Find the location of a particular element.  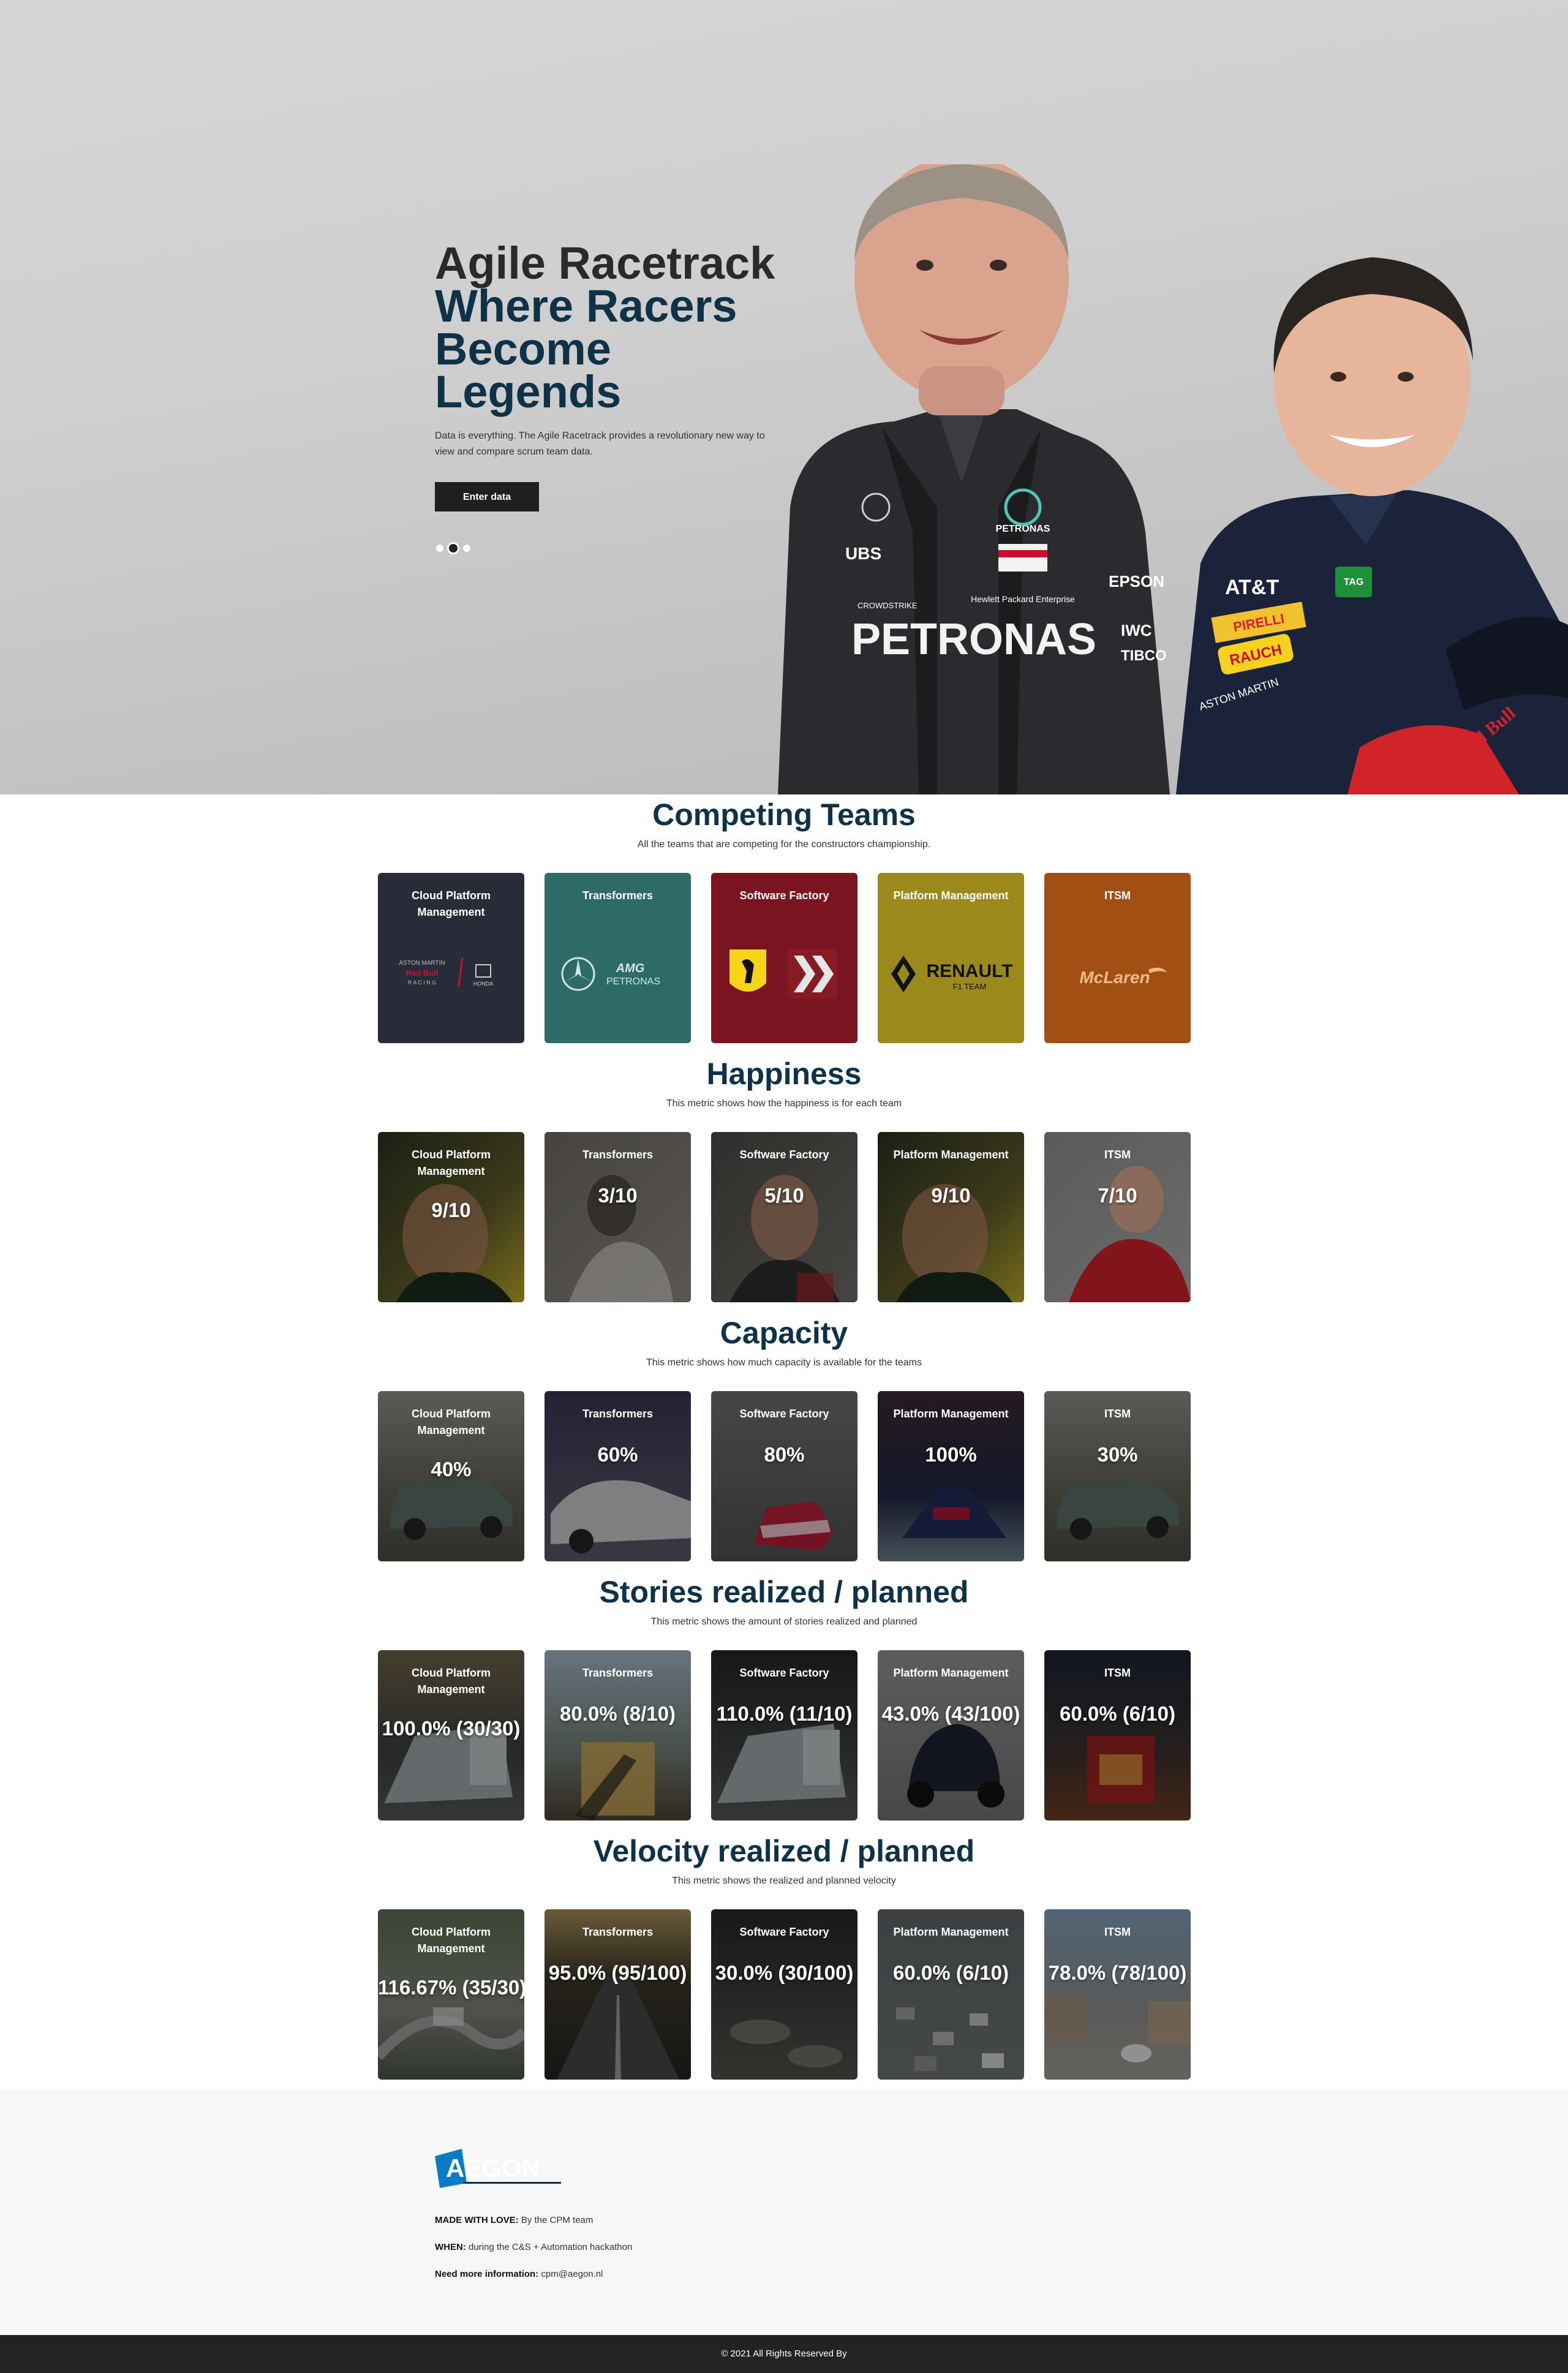

renault-logo: RENAULT F1 TEAM is located at coordinates (952, 974).